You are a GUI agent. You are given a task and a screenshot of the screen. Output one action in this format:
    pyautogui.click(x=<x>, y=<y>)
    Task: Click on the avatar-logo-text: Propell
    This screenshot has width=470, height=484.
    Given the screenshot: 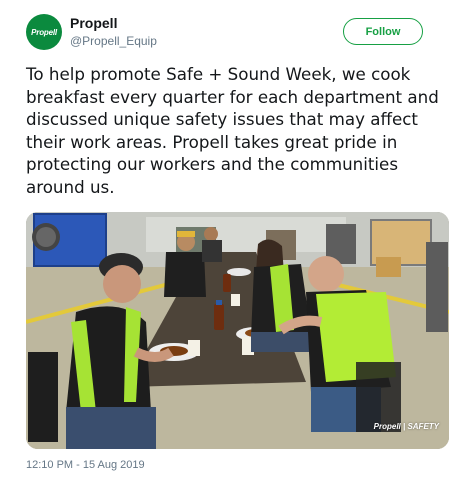 What is the action you would take?
    pyautogui.click(x=44, y=32)
    